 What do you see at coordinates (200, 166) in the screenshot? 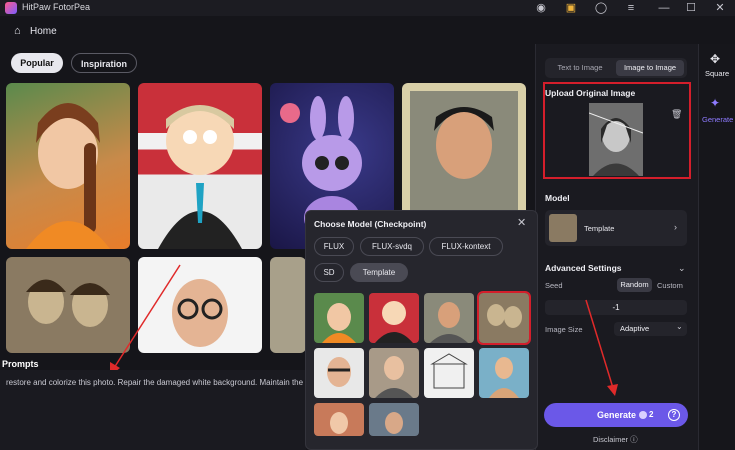
I see `gallery-image-cartoon` at bounding box center [200, 166].